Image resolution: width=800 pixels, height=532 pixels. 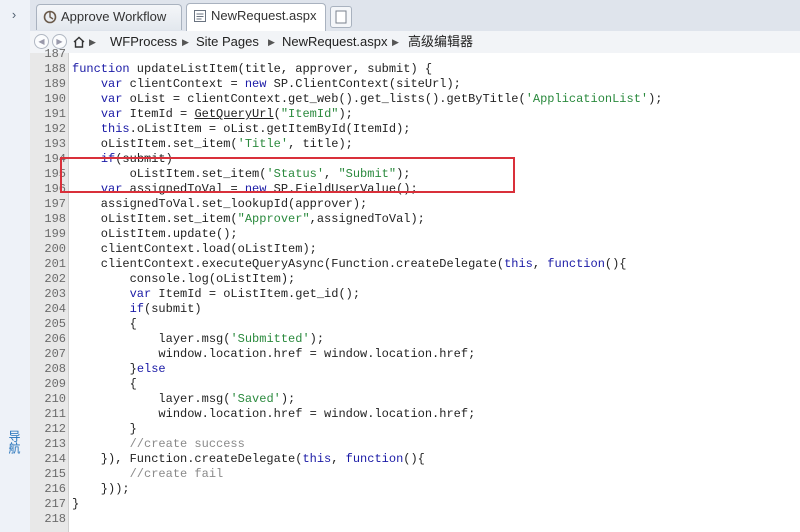 I want to click on line-number: 214, so click(x=55, y=459).